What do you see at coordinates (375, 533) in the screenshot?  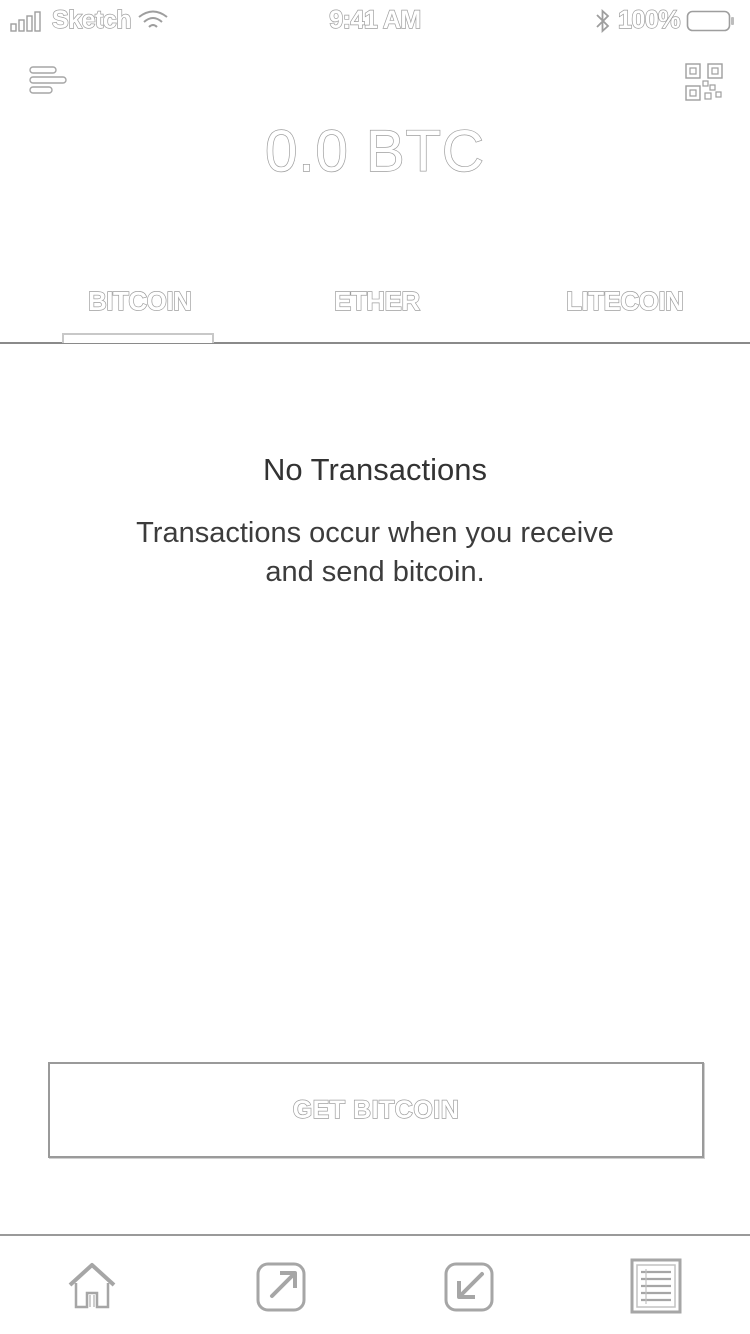 I see `empty-state-line-1: Transactions occur when you receive` at bounding box center [375, 533].